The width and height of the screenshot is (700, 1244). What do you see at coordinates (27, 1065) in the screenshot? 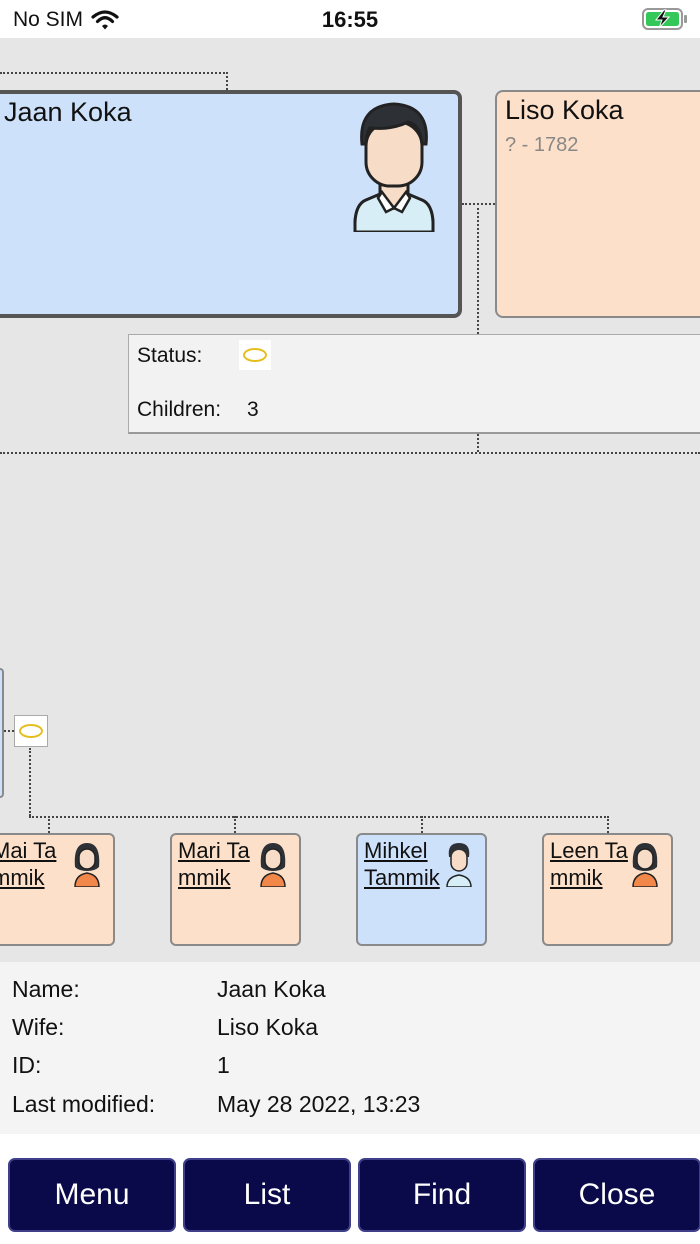
I see `id-label: ID:` at bounding box center [27, 1065].